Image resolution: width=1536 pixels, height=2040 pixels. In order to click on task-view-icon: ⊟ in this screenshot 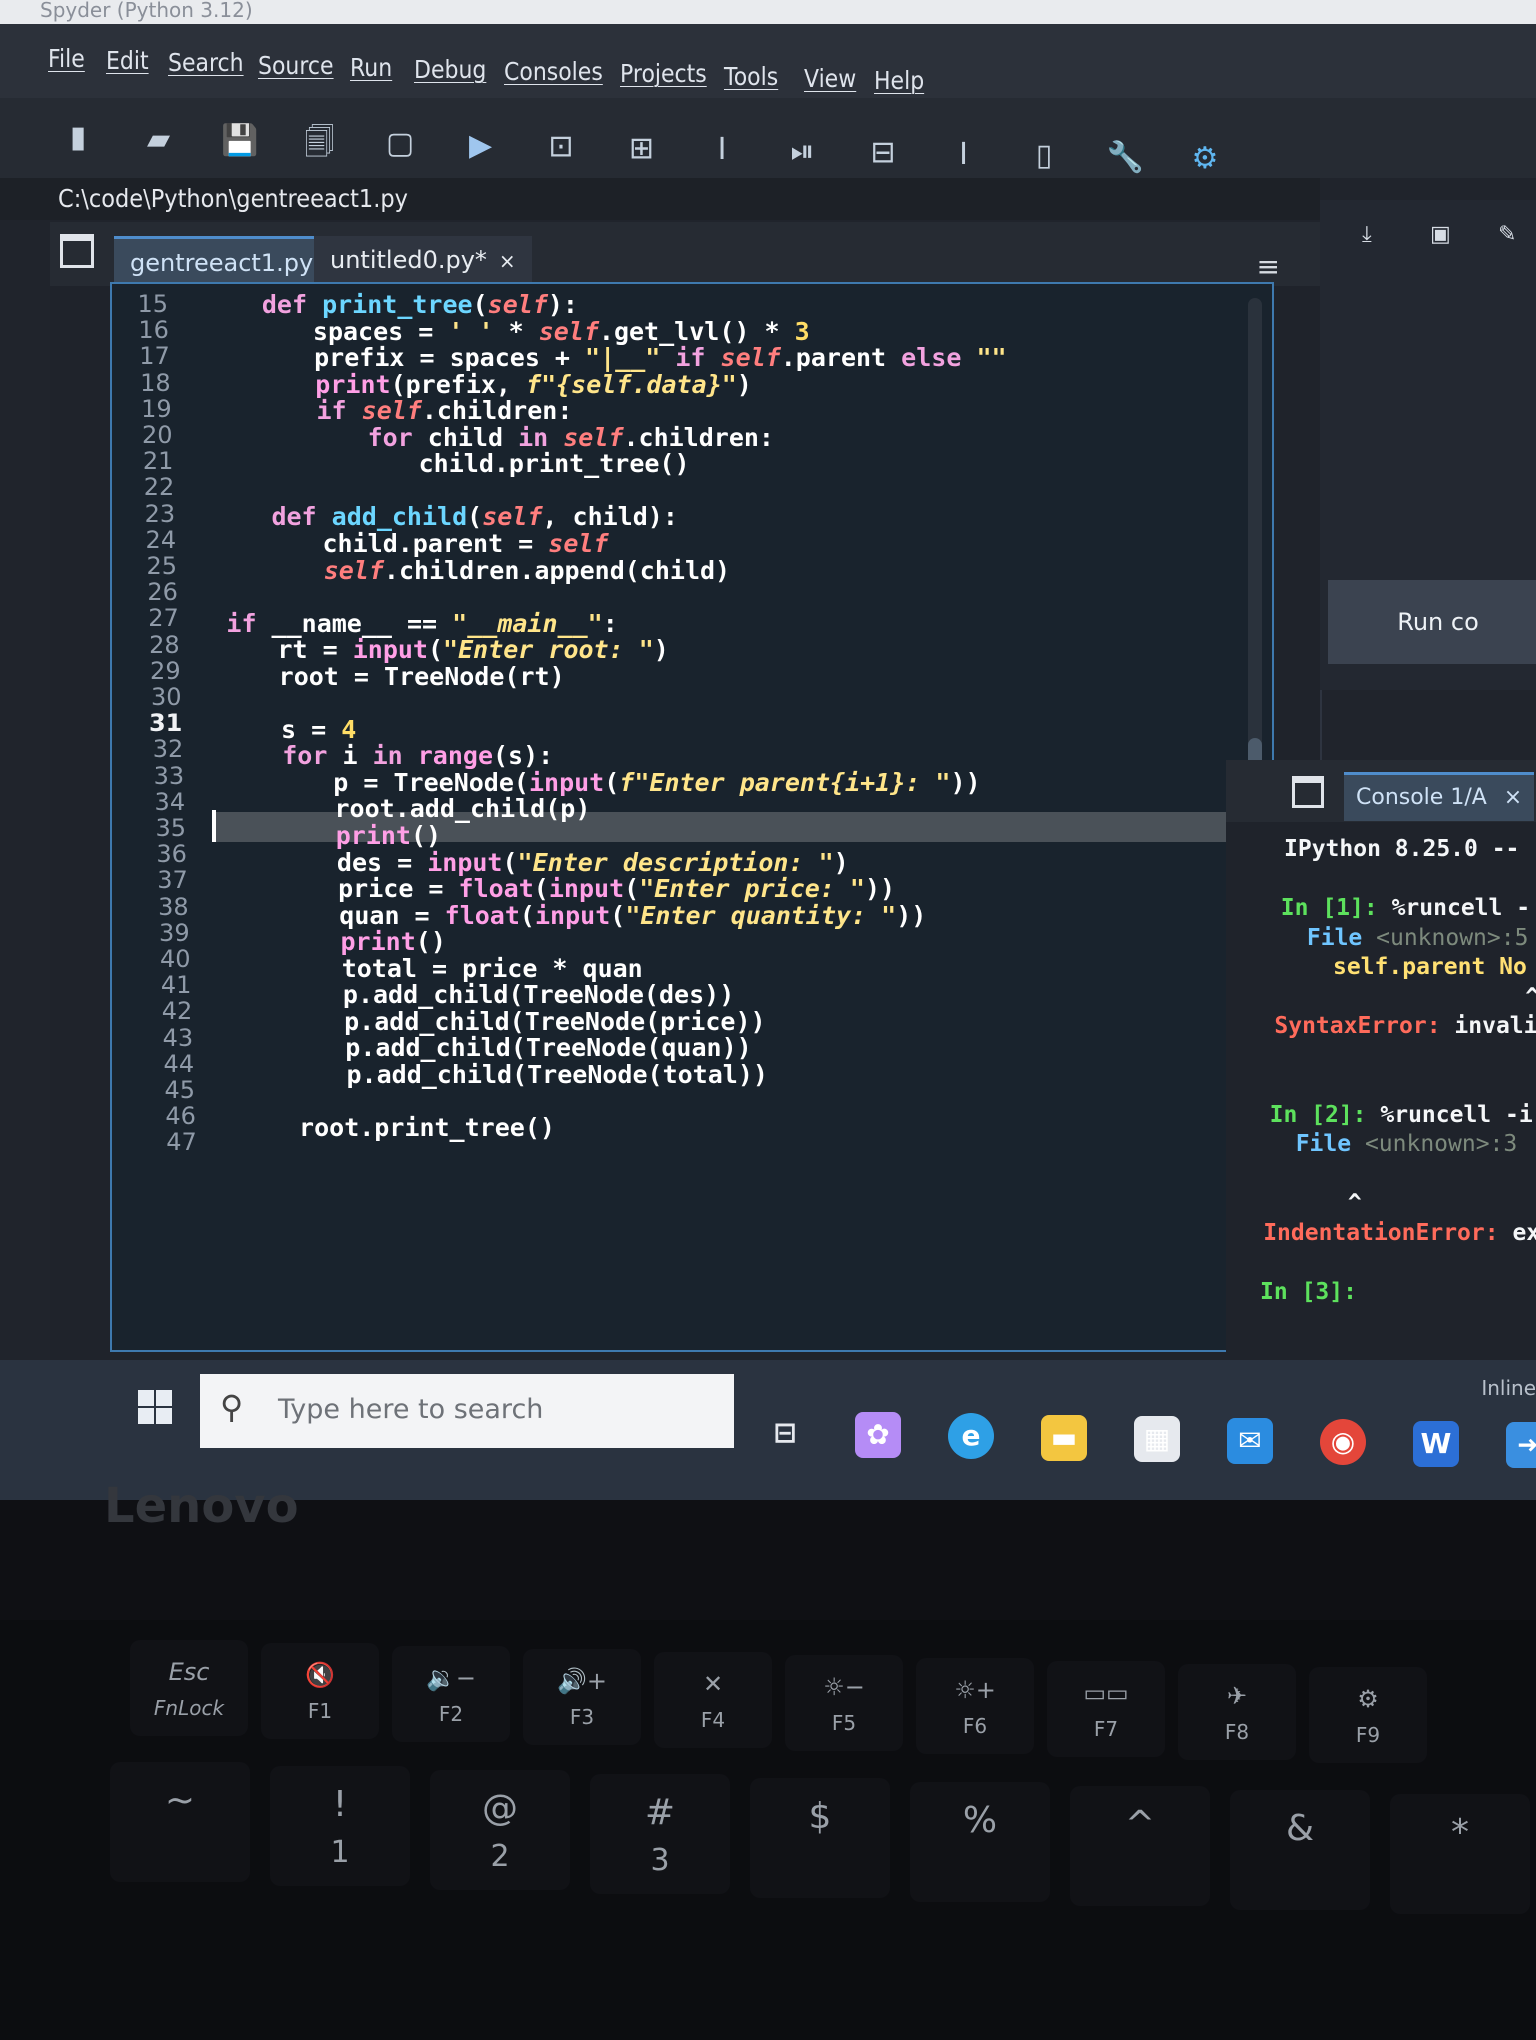, I will do `click(785, 1433)`.